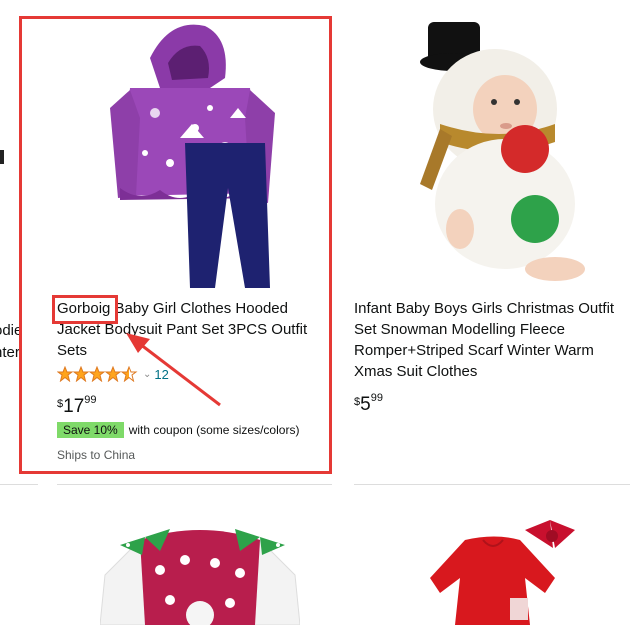  What do you see at coordinates (194, 484) in the screenshot?
I see `row-divider-mid` at bounding box center [194, 484].